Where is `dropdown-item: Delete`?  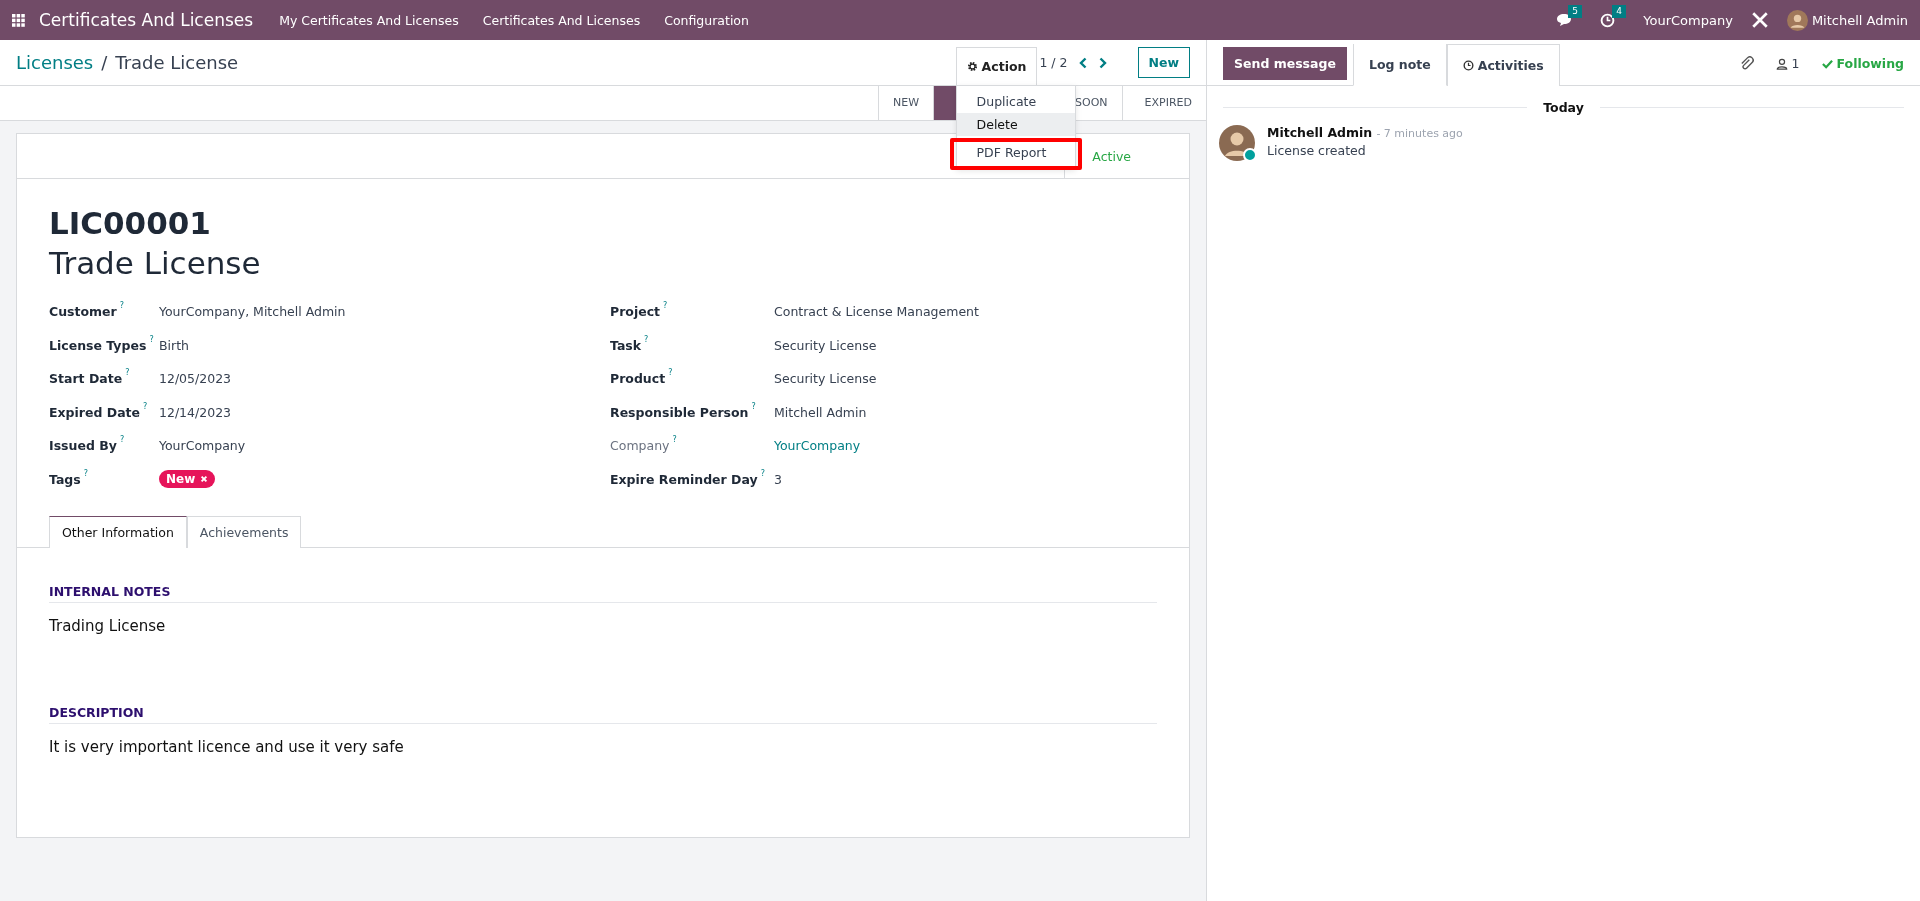 dropdown-item: Delete is located at coordinates (1015, 124).